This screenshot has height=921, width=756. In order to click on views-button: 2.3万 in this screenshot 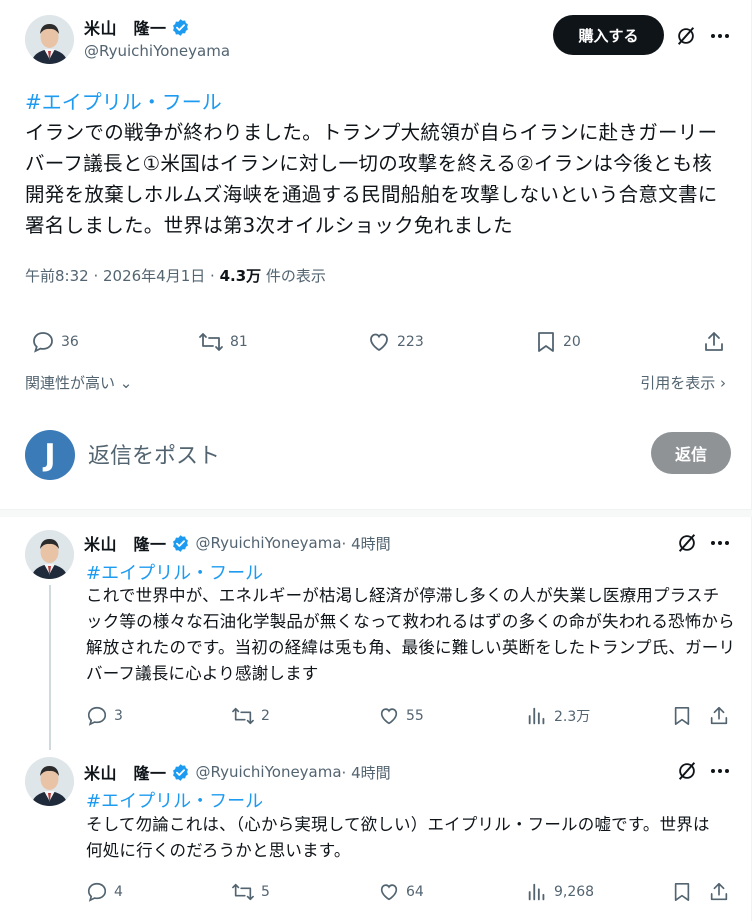, I will do `click(558, 716)`.